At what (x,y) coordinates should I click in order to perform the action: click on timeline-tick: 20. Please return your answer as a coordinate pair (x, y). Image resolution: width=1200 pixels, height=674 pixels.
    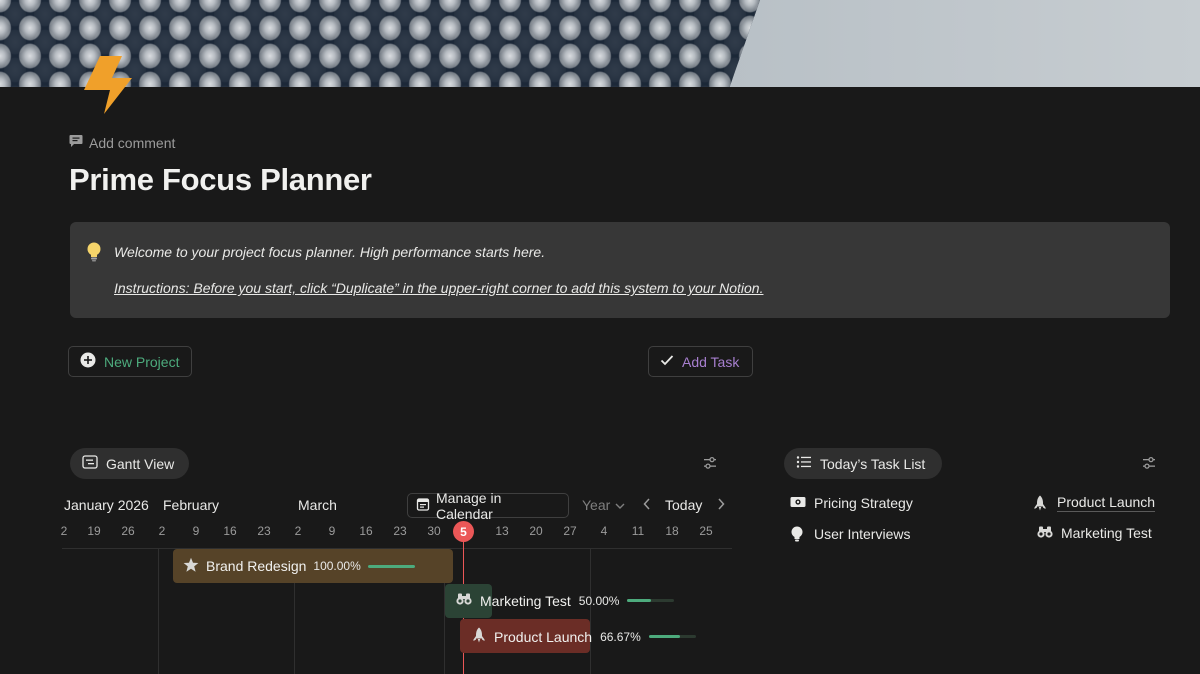
    Looking at the image, I should click on (536, 531).